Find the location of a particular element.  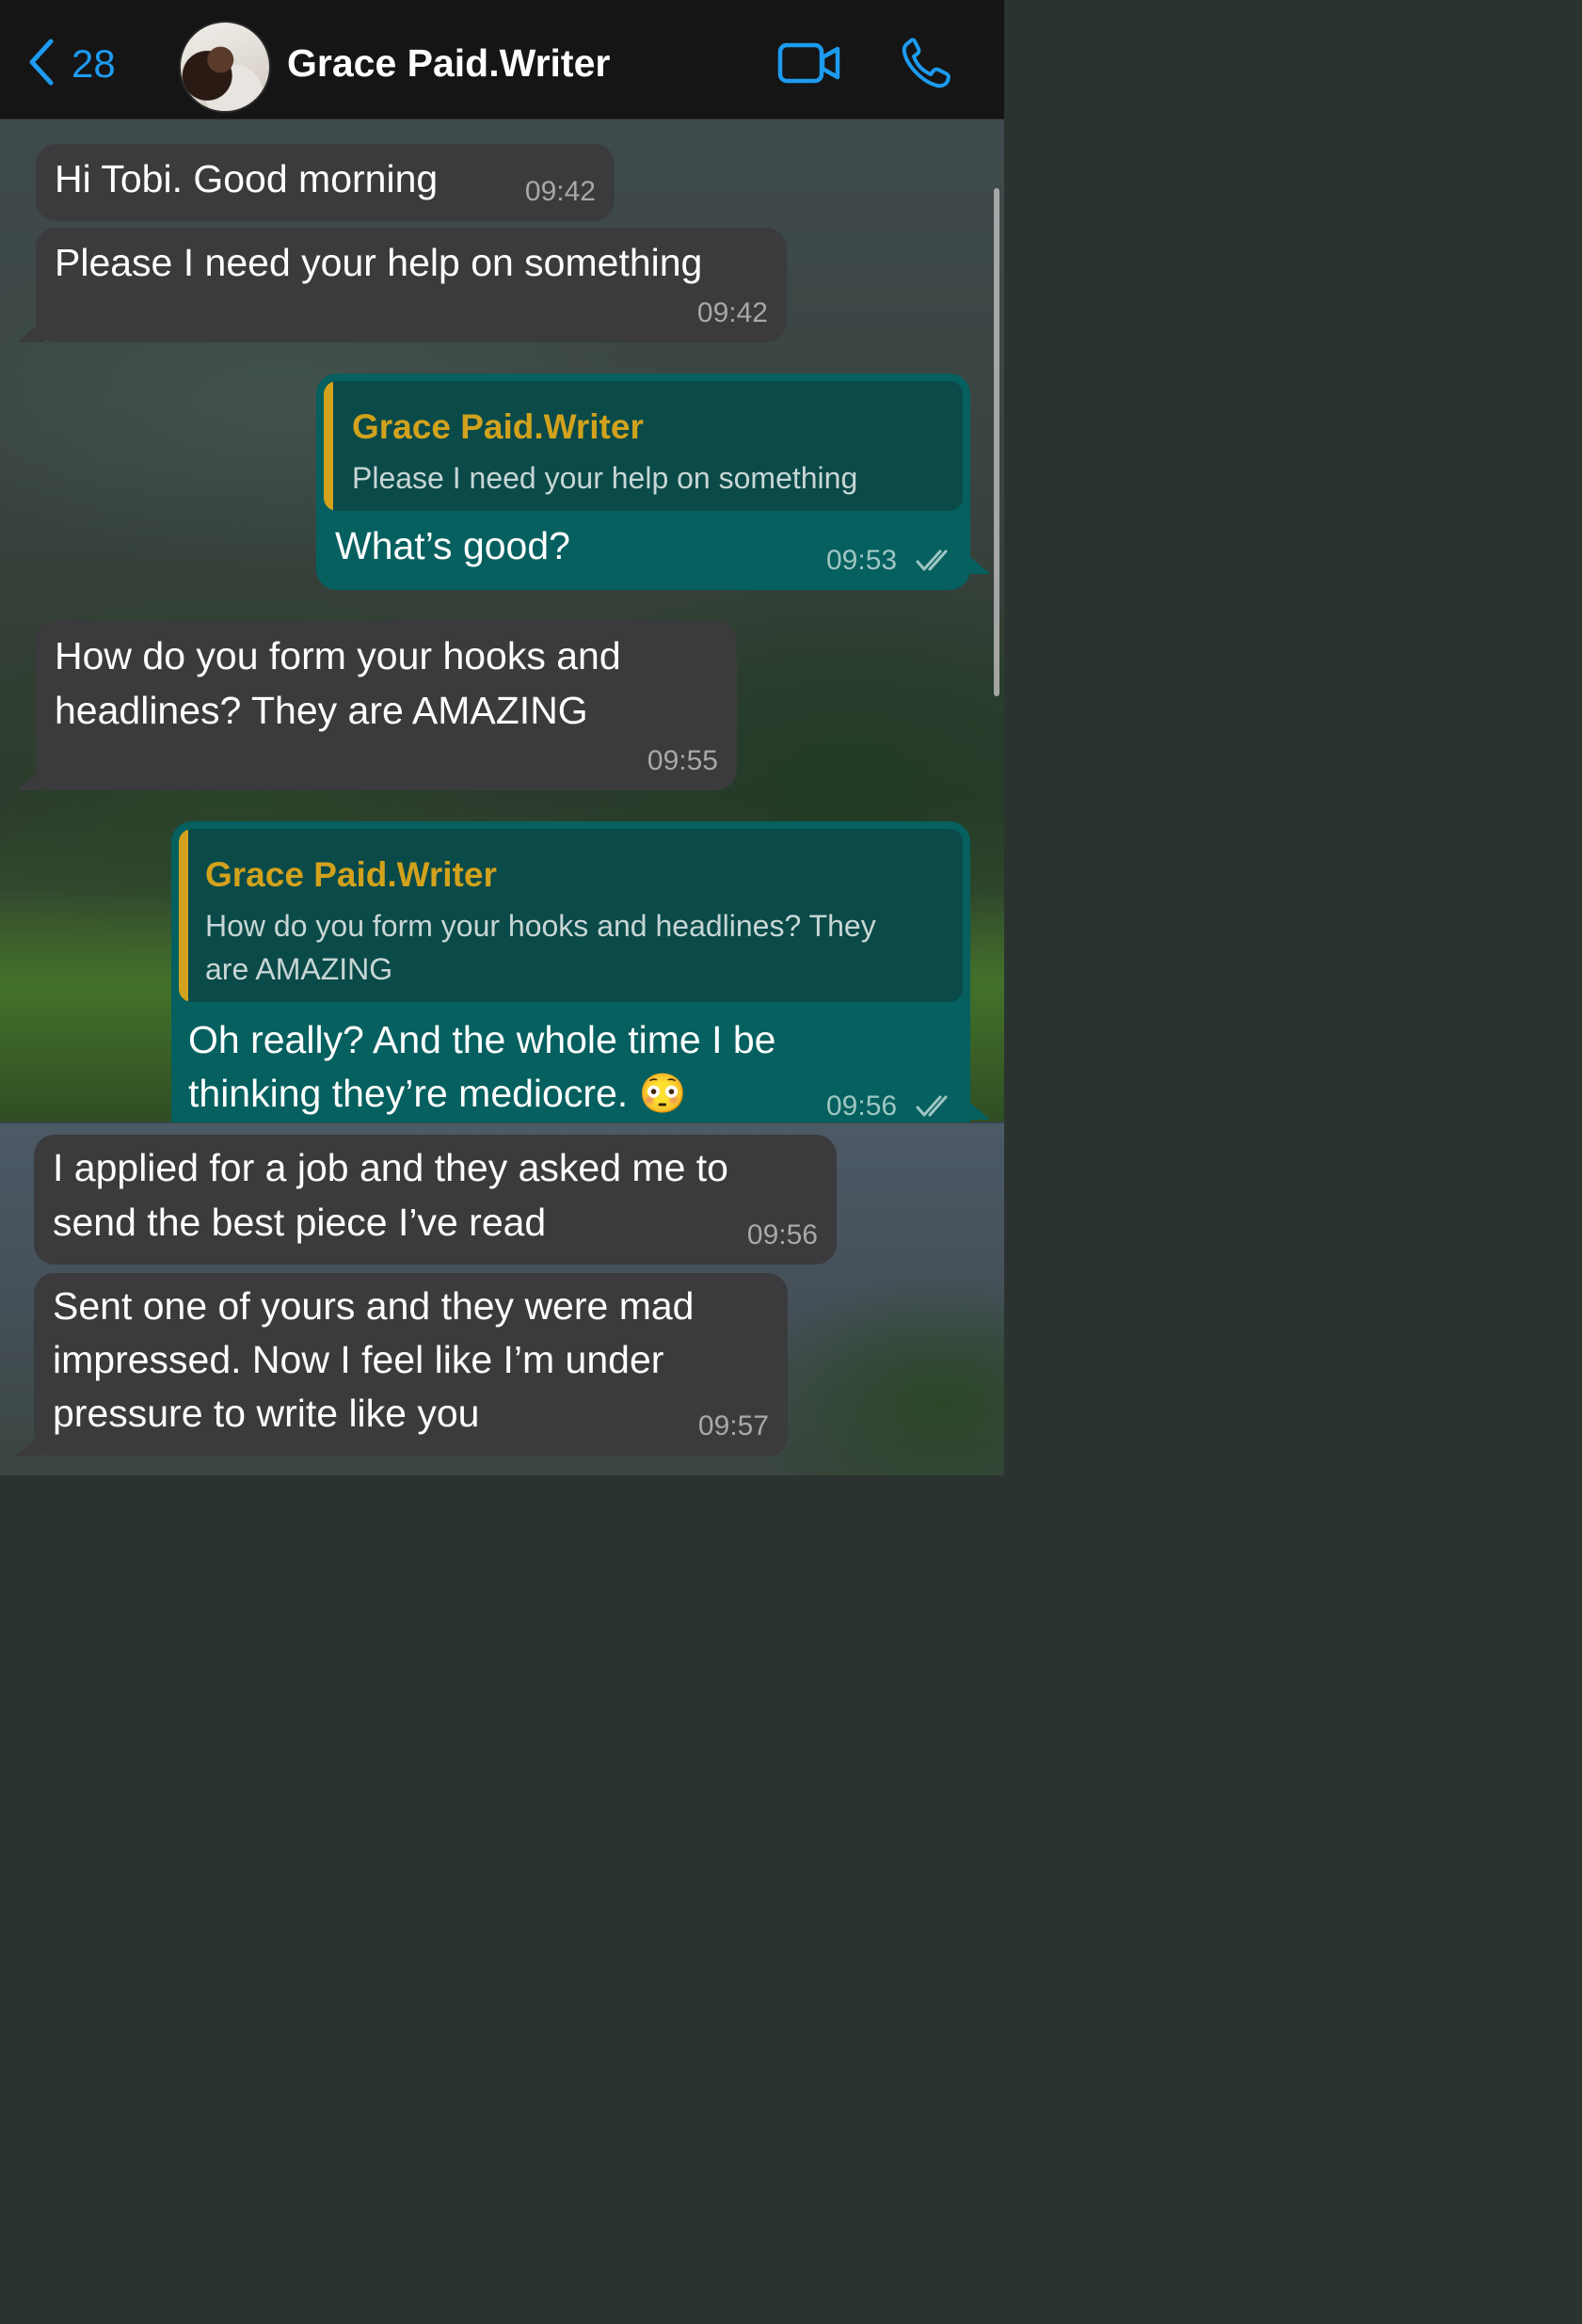

message-bubble-incoming: Hi Tobi. Good morning 09:42 is located at coordinates (325, 182).